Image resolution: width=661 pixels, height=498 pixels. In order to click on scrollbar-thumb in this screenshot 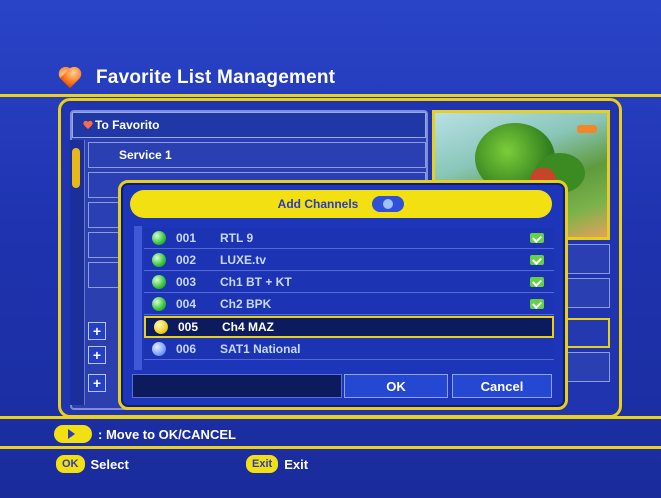, I will do `click(76, 168)`.